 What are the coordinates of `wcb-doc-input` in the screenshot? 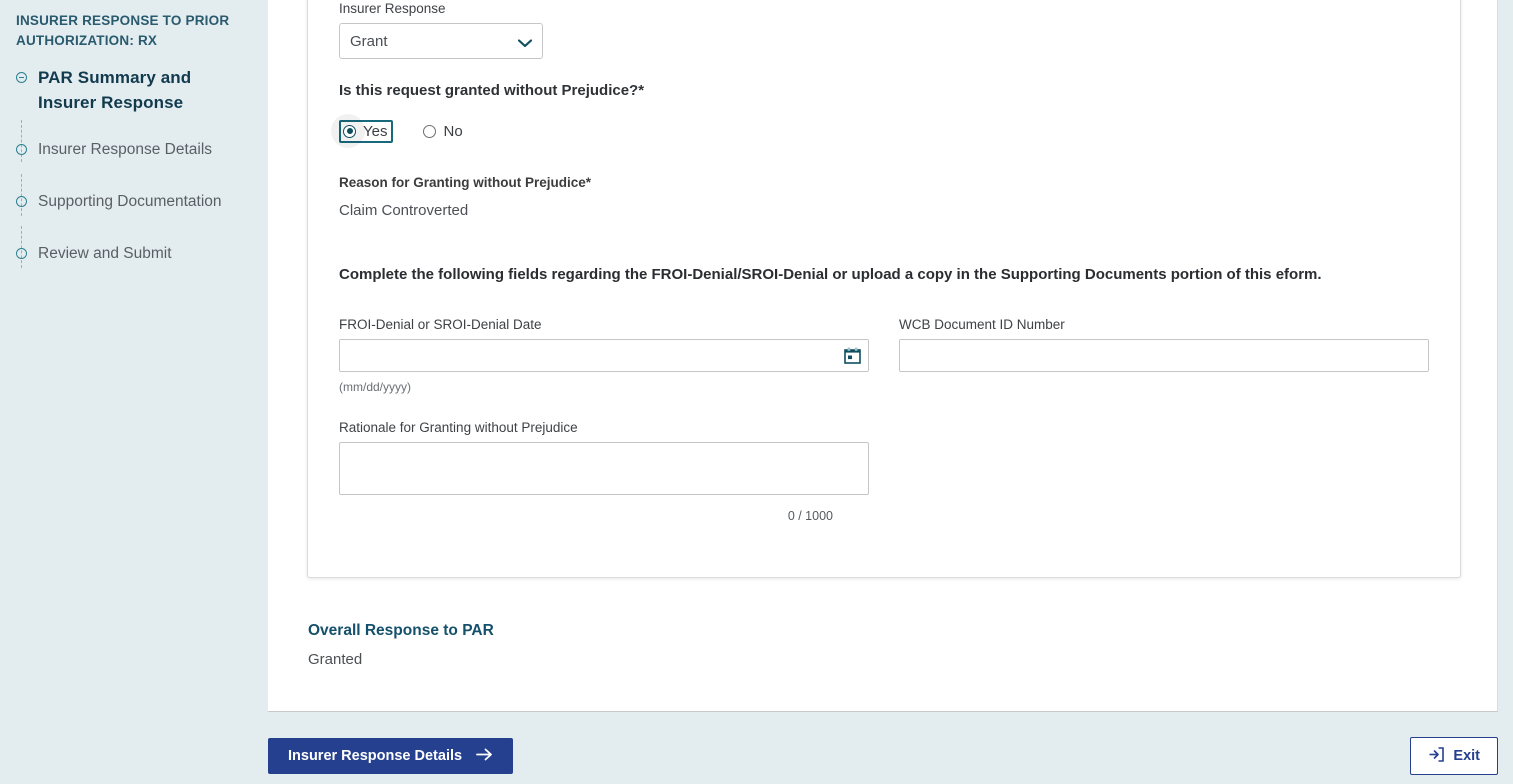 It's located at (1164, 355).